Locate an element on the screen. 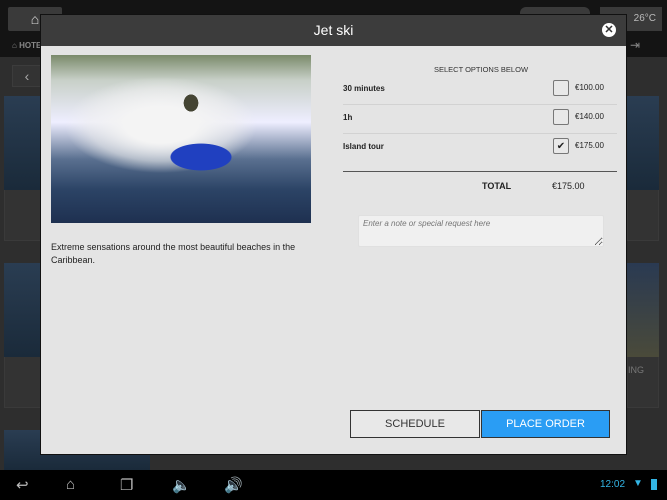 The height and width of the screenshot is (500, 667). recent-apps-icon: ❐ is located at coordinates (126, 485).